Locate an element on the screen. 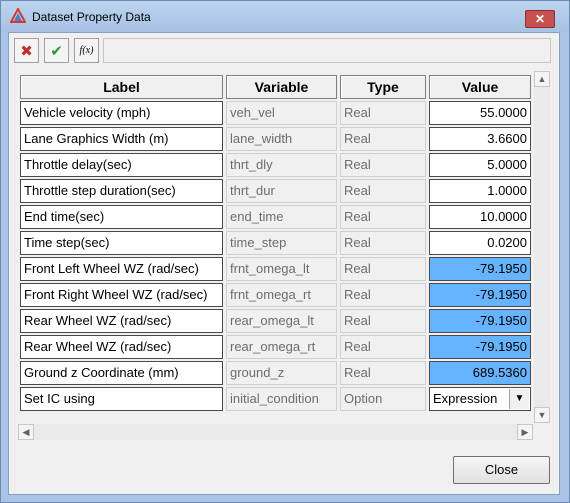 The height and width of the screenshot is (503, 570). variable-cell: thrt_dly is located at coordinates (281, 165).